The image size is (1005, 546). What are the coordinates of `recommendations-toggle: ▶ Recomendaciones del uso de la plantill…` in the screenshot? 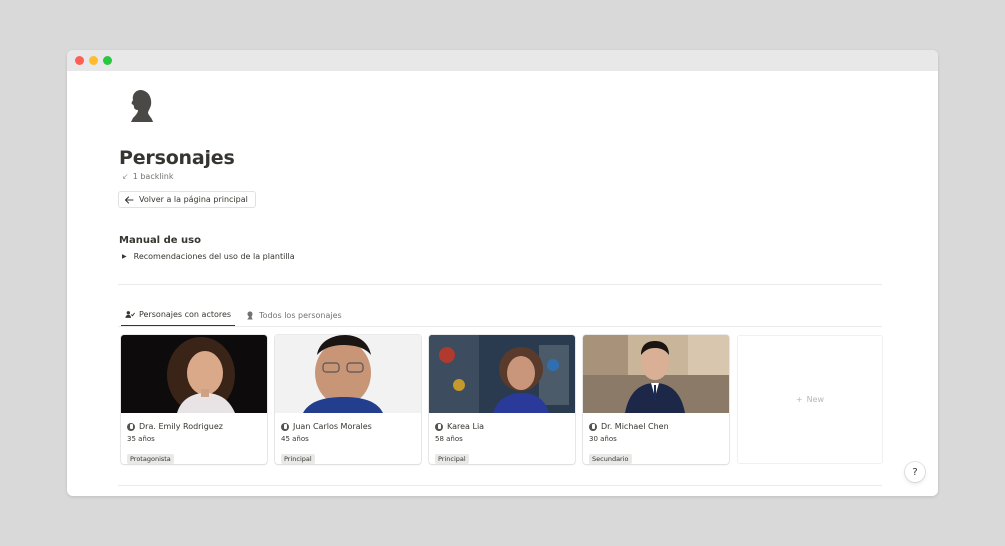 It's located at (208, 256).